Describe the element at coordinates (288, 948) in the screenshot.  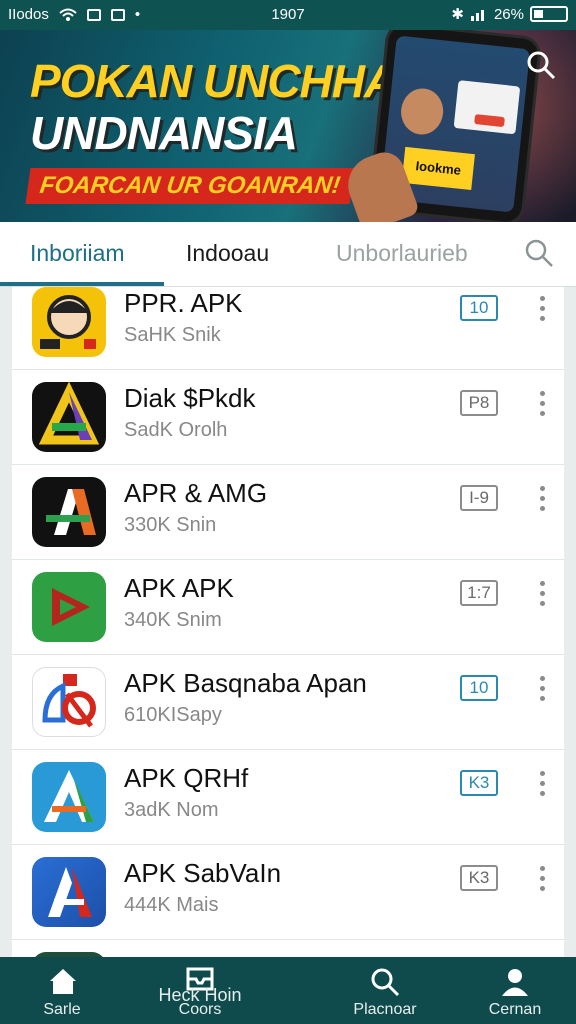
I see `list-item` at that location.